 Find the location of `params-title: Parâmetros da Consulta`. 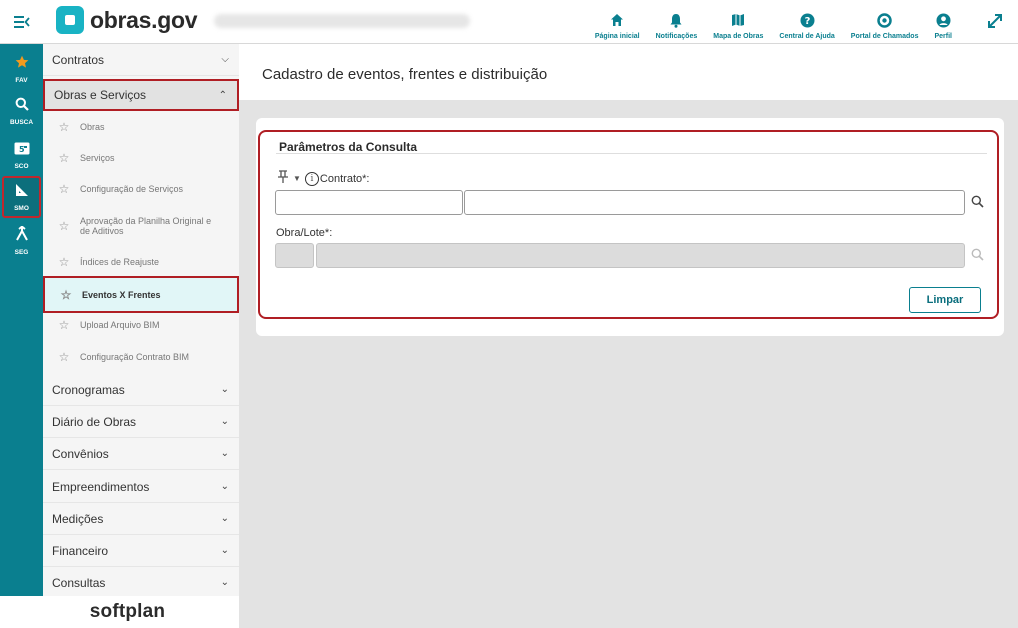

params-title: Parâmetros da Consulta is located at coordinates (348, 147).